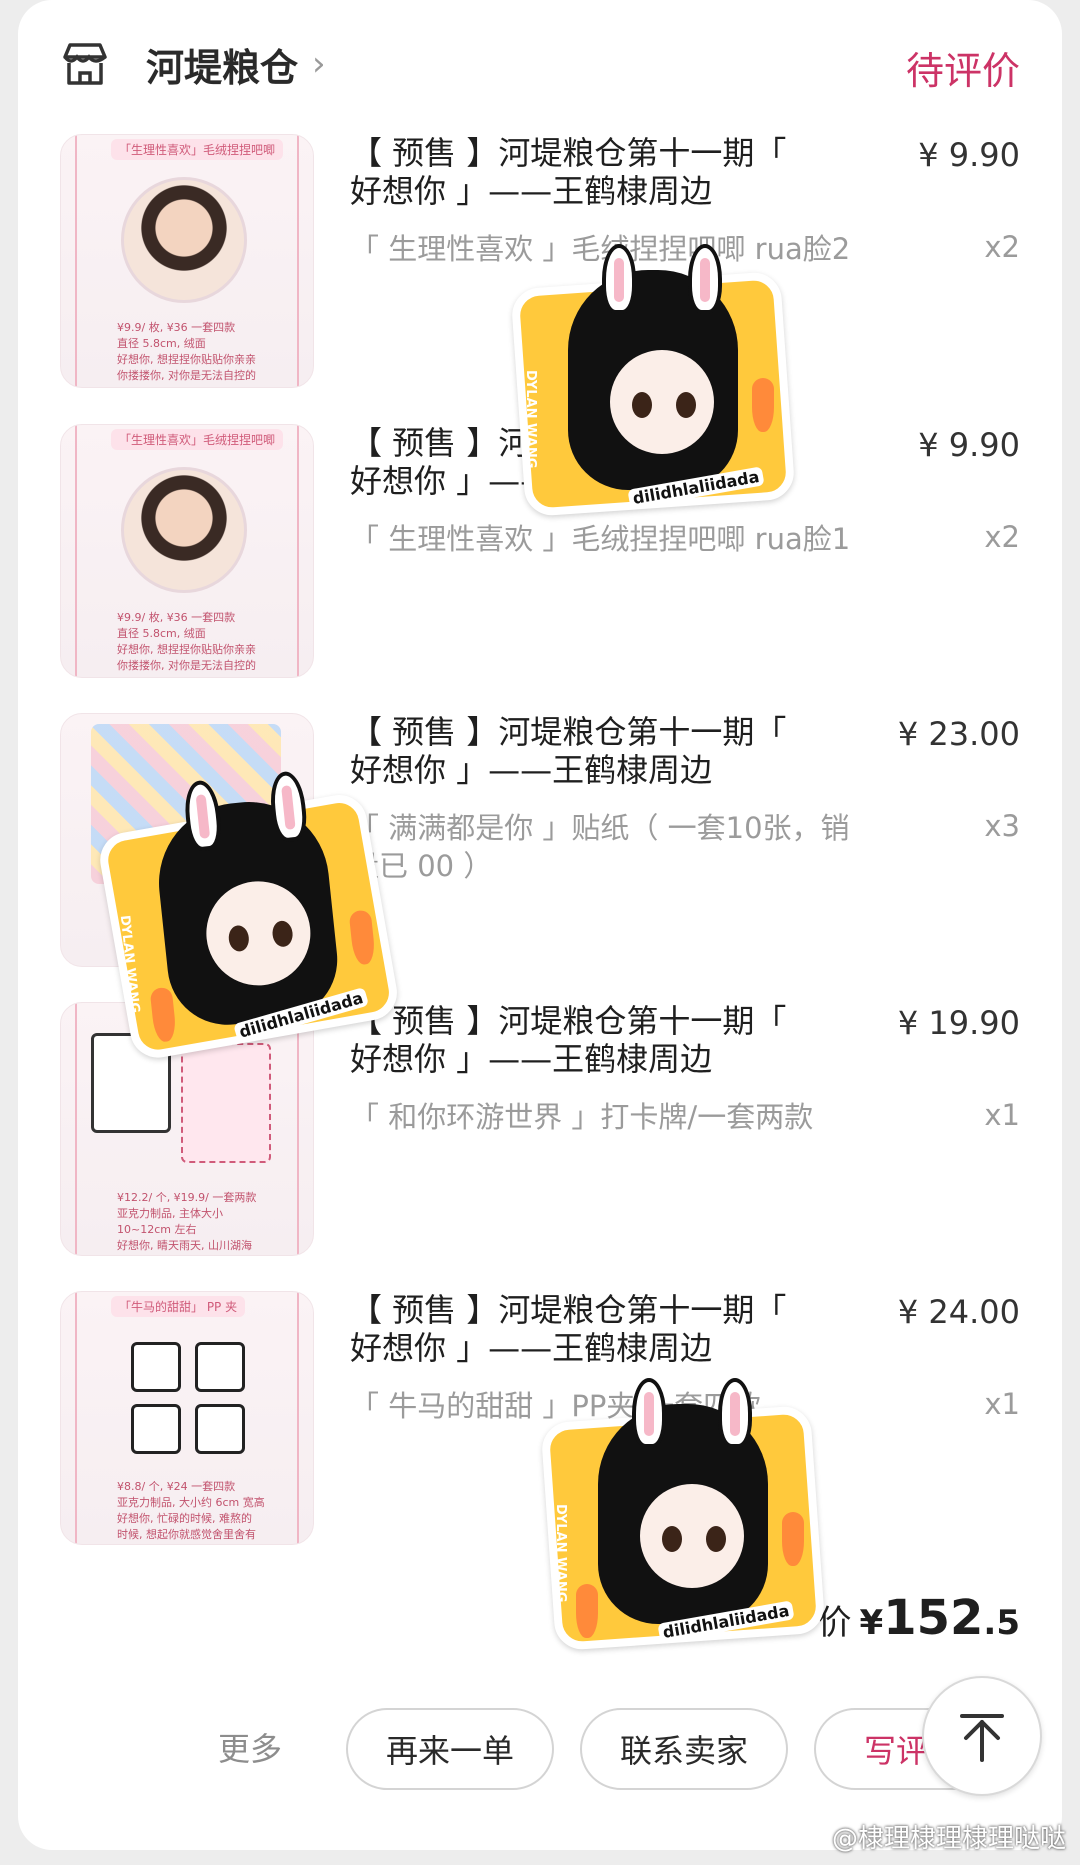 The image size is (1080, 1865). Describe the element at coordinates (948, 1839) in the screenshot. I see `watermark: @棣理棣理棣理哒哒` at that location.